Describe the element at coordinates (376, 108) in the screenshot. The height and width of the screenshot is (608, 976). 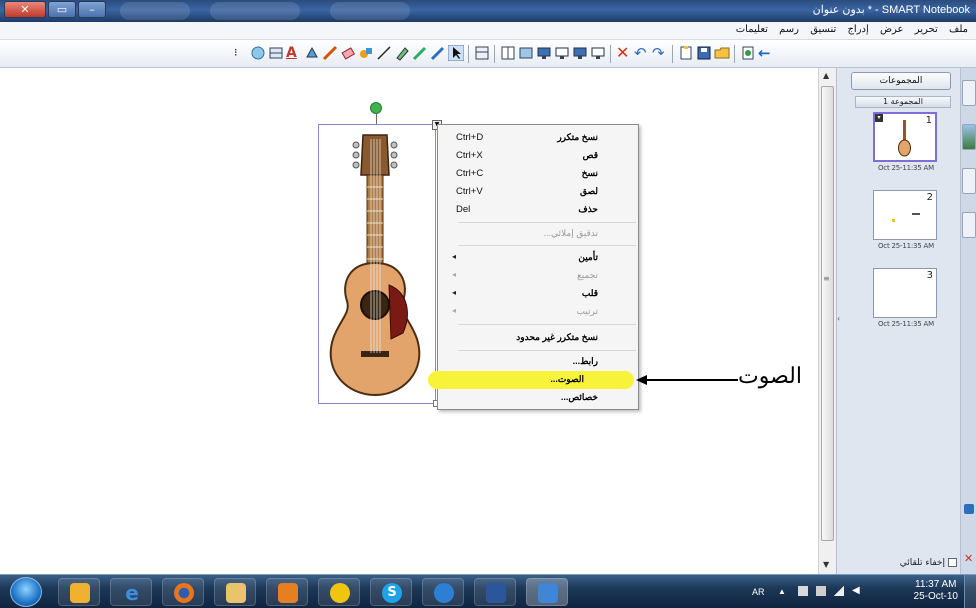
I see `rotate-handle` at that location.